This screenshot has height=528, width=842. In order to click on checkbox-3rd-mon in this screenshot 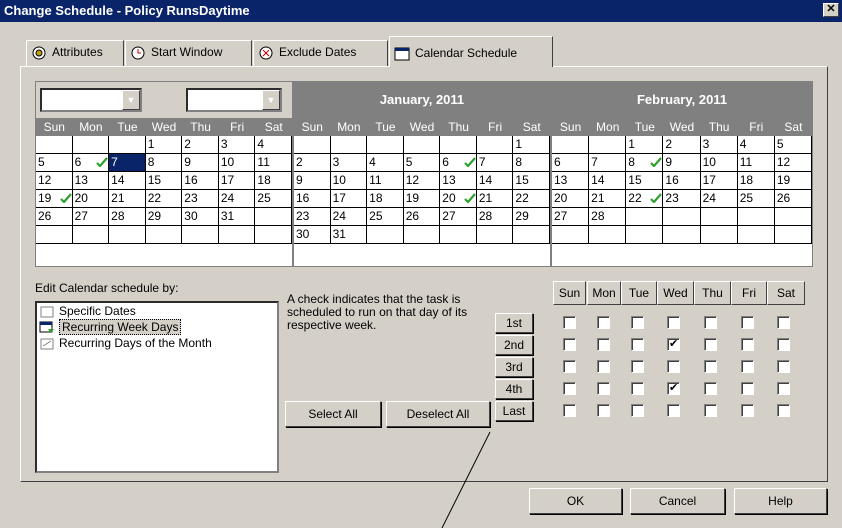, I will do `click(603, 366)`.